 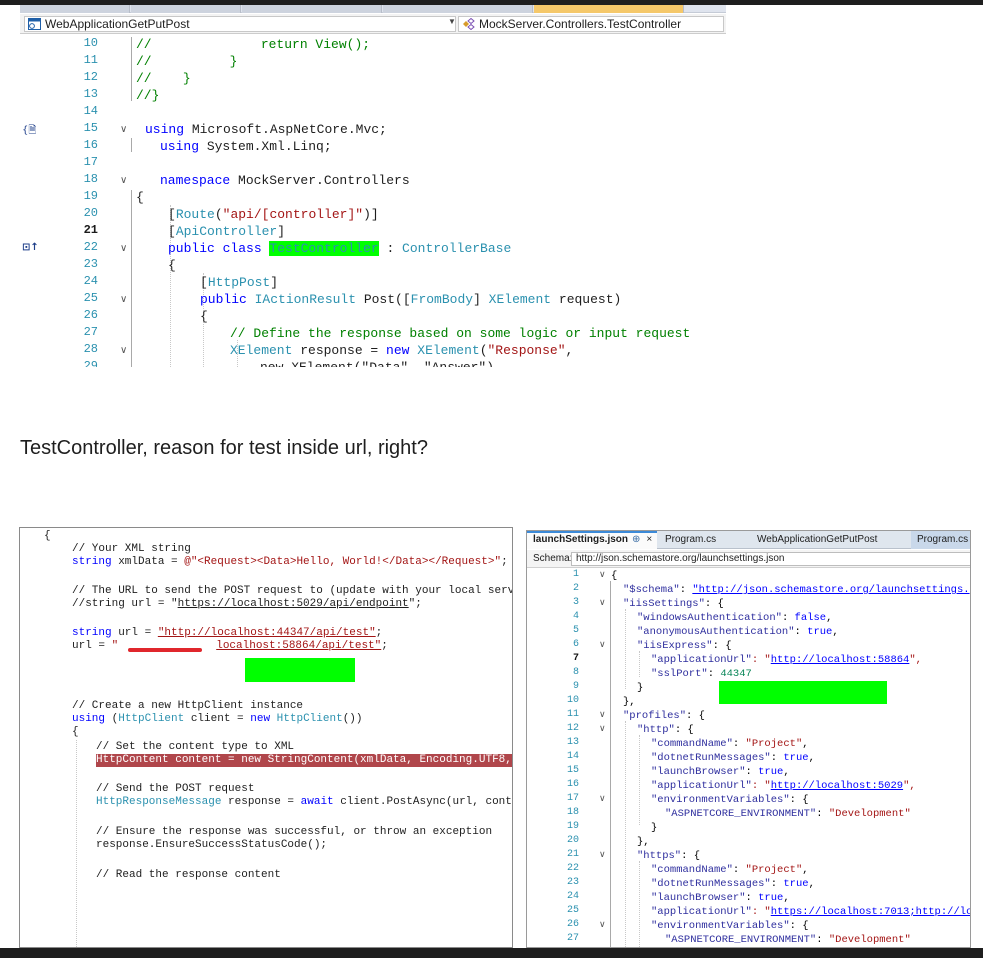 What do you see at coordinates (186, 61) in the screenshot?
I see `code-line-11: // }` at bounding box center [186, 61].